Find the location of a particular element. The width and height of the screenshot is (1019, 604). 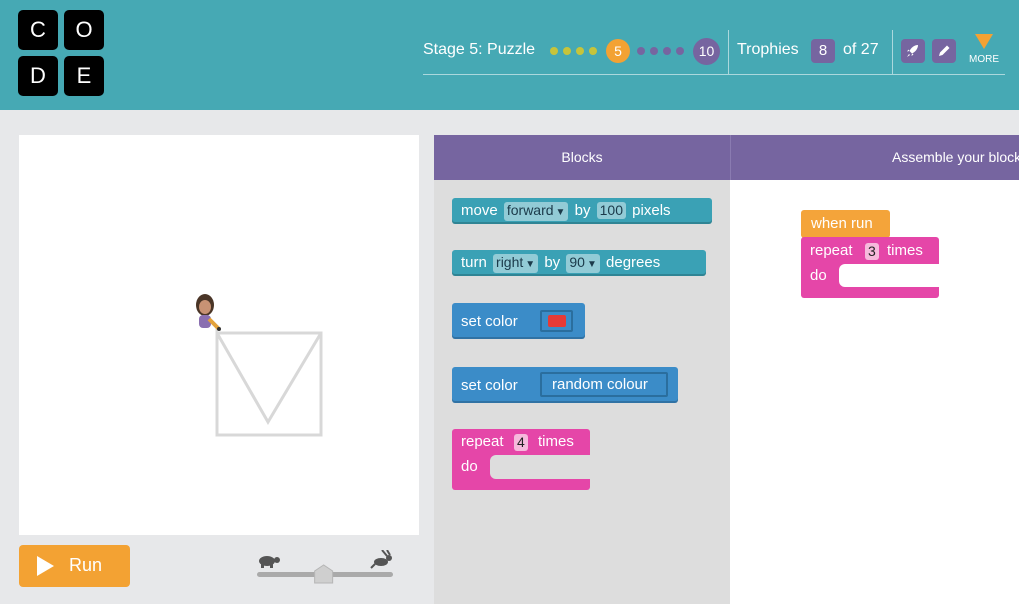

drawing-surface is located at coordinates (259, 365).